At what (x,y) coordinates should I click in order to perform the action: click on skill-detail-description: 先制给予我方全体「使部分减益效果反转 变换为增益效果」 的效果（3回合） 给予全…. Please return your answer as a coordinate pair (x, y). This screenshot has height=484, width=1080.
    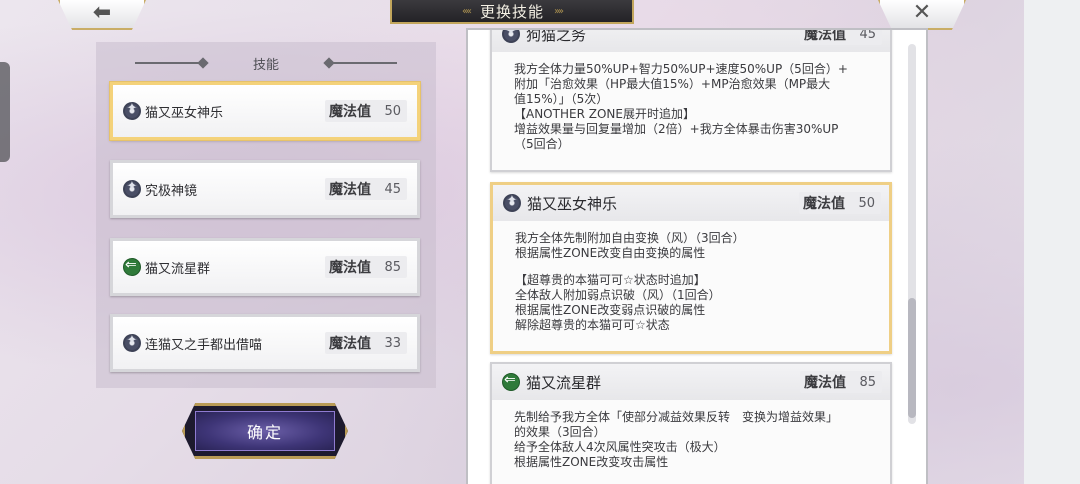
    Looking at the image, I should click on (691, 439).